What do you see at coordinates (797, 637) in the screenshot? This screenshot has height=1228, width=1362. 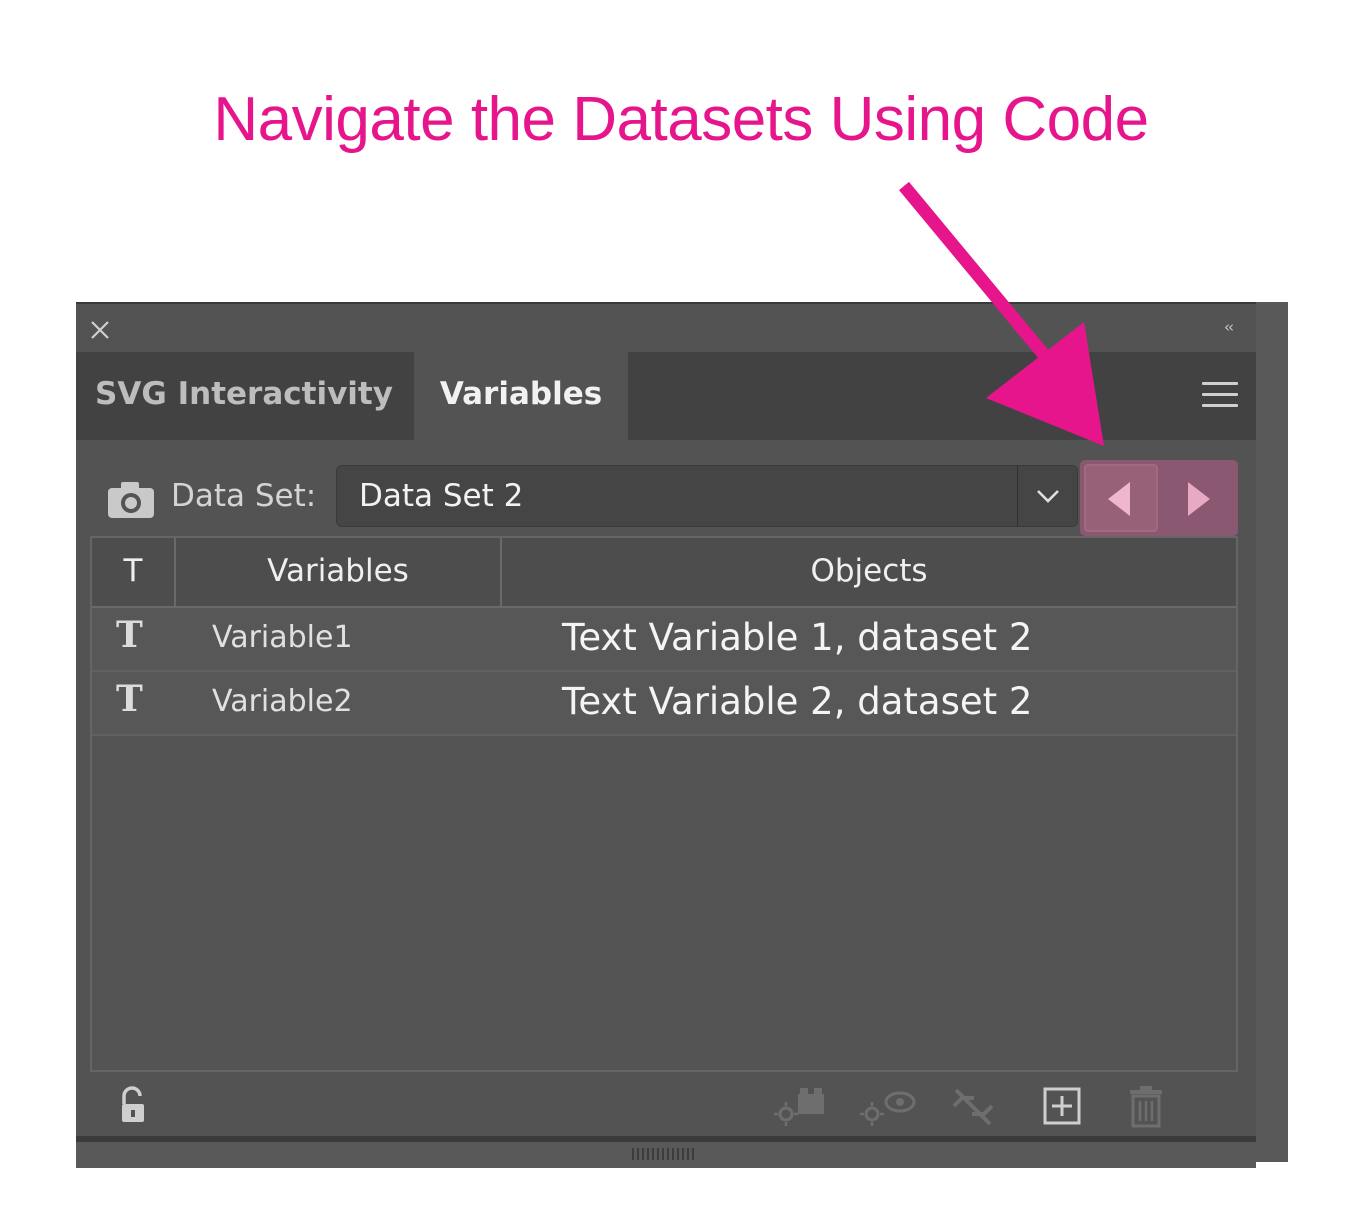 I see `object-value: Text Variable 1, dataset 2` at bounding box center [797, 637].